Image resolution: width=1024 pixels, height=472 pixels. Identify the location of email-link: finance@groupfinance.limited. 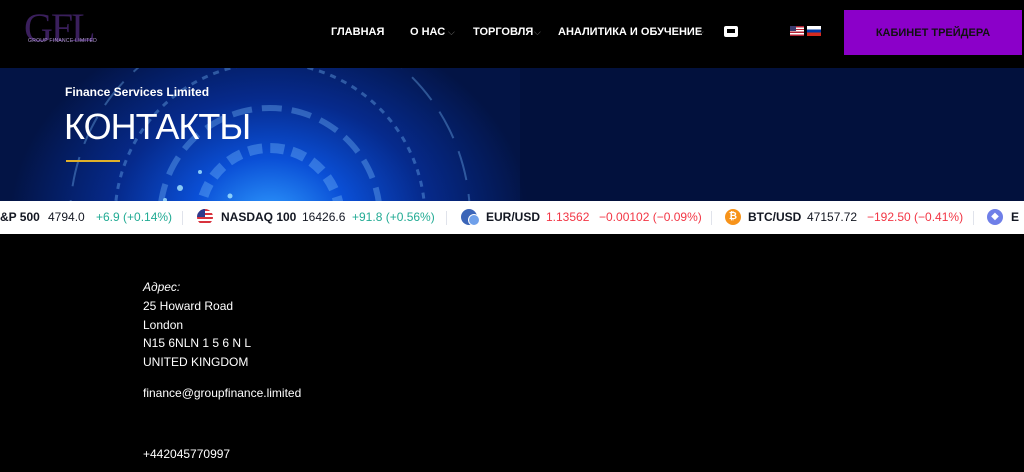
(222, 393).